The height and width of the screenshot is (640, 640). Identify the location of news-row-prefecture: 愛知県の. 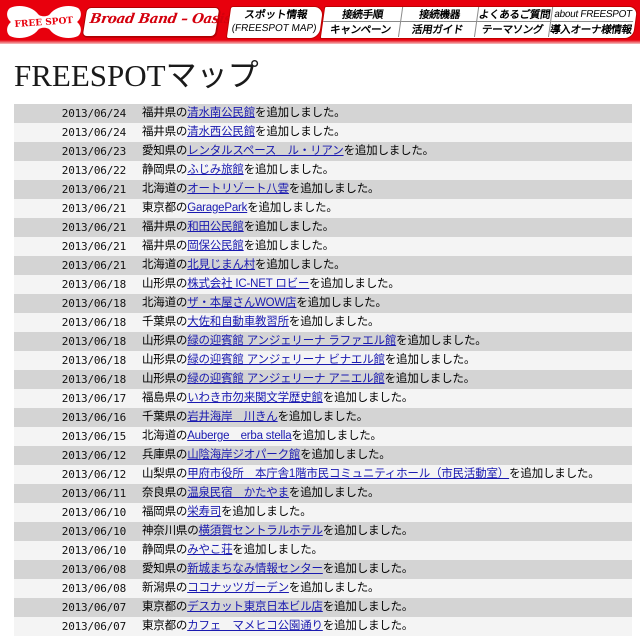
(165, 569).